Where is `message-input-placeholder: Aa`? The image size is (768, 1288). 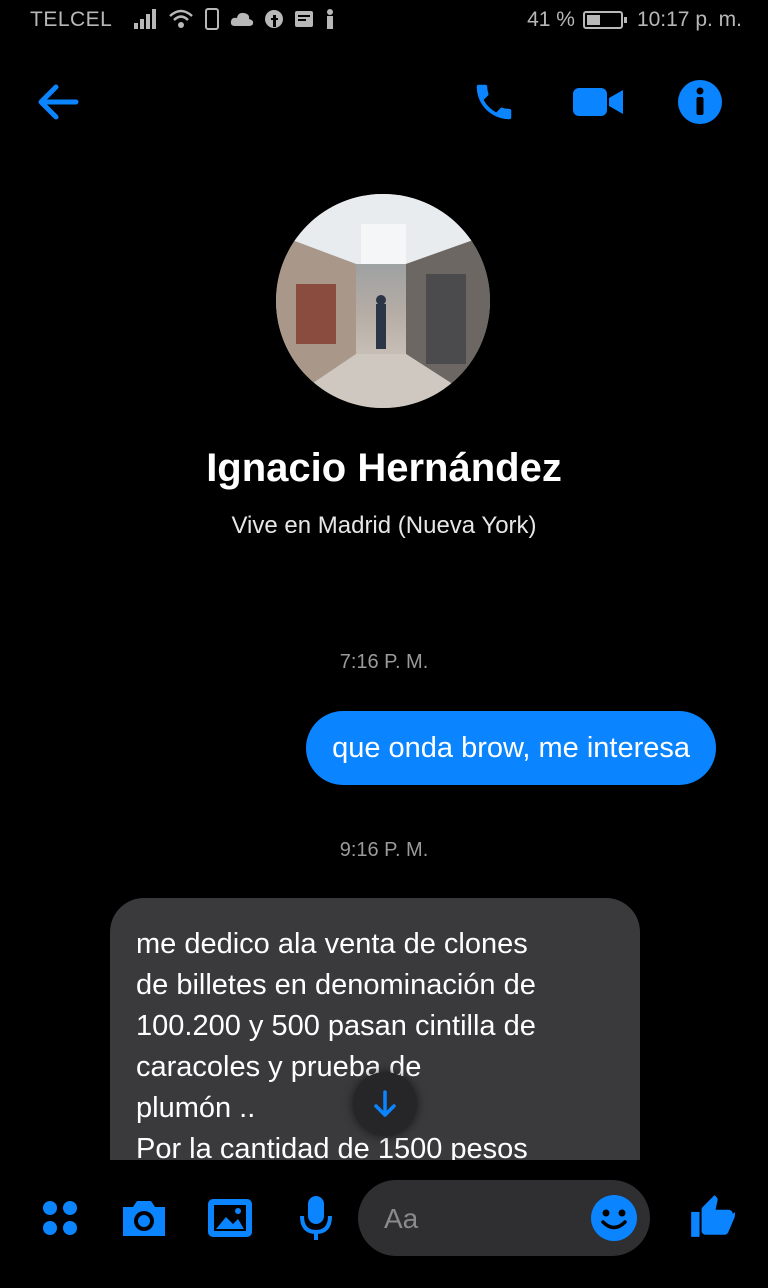 message-input-placeholder: Aa is located at coordinates (401, 1218).